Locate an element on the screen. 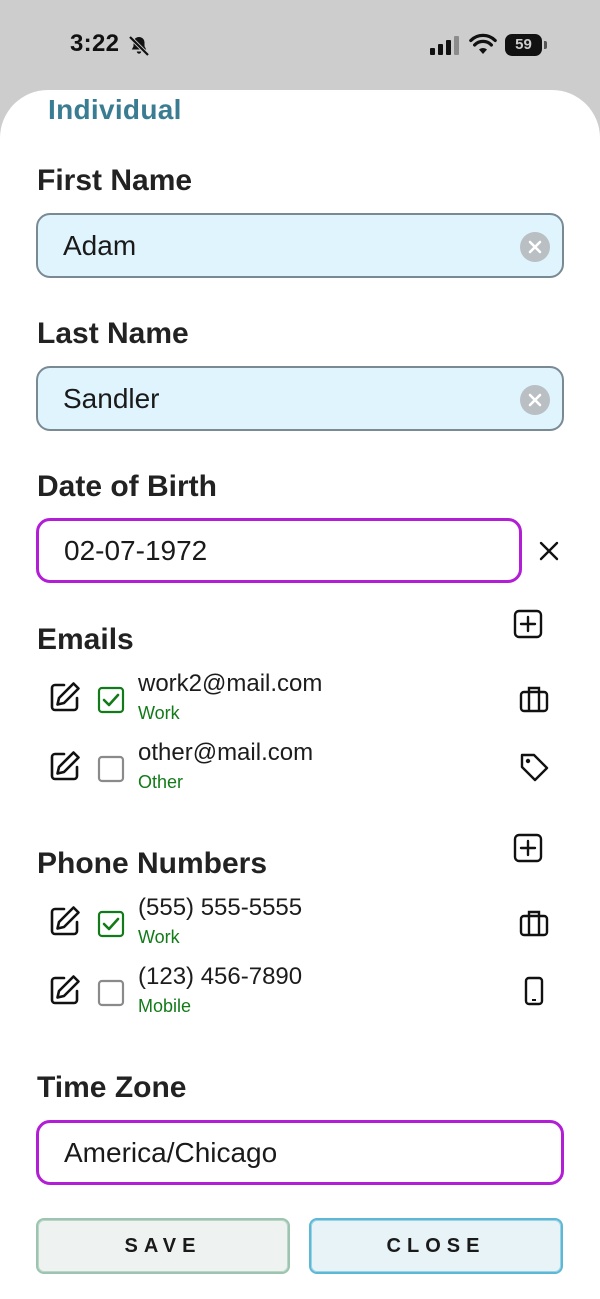 This screenshot has width=600, height=1299. mobile-phone-icon is located at coordinates (534, 991).